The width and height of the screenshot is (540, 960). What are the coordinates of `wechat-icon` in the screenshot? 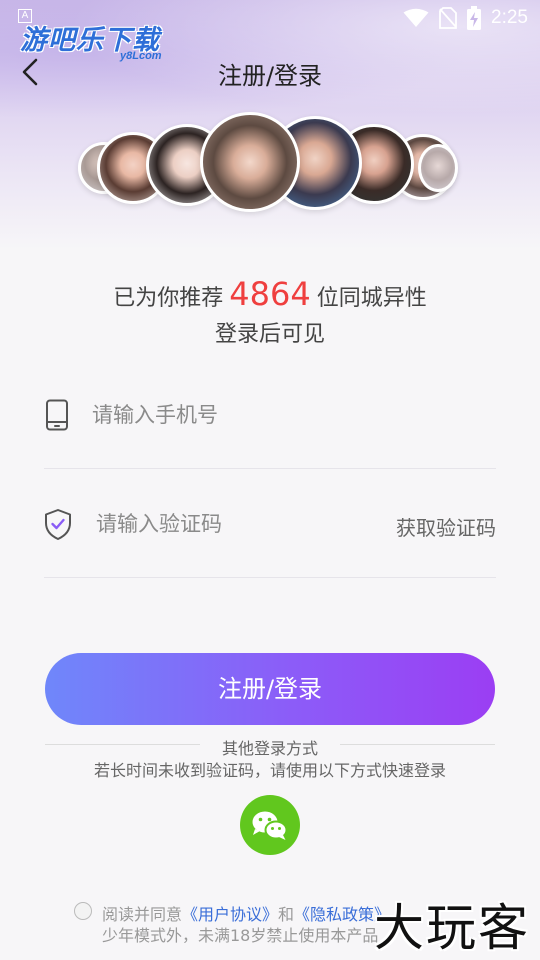 It's located at (270, 825).